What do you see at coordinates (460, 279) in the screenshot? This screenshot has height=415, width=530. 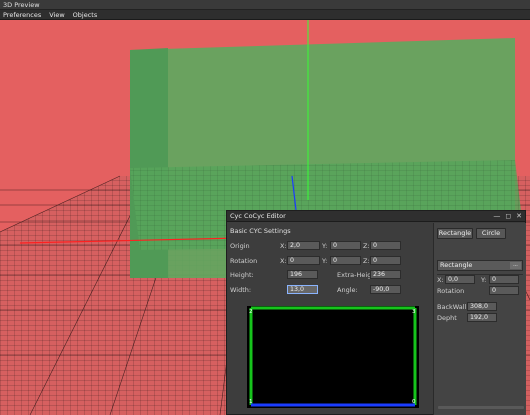 I see `shape-x-input: 0,0` at bounding box center [460, 279].